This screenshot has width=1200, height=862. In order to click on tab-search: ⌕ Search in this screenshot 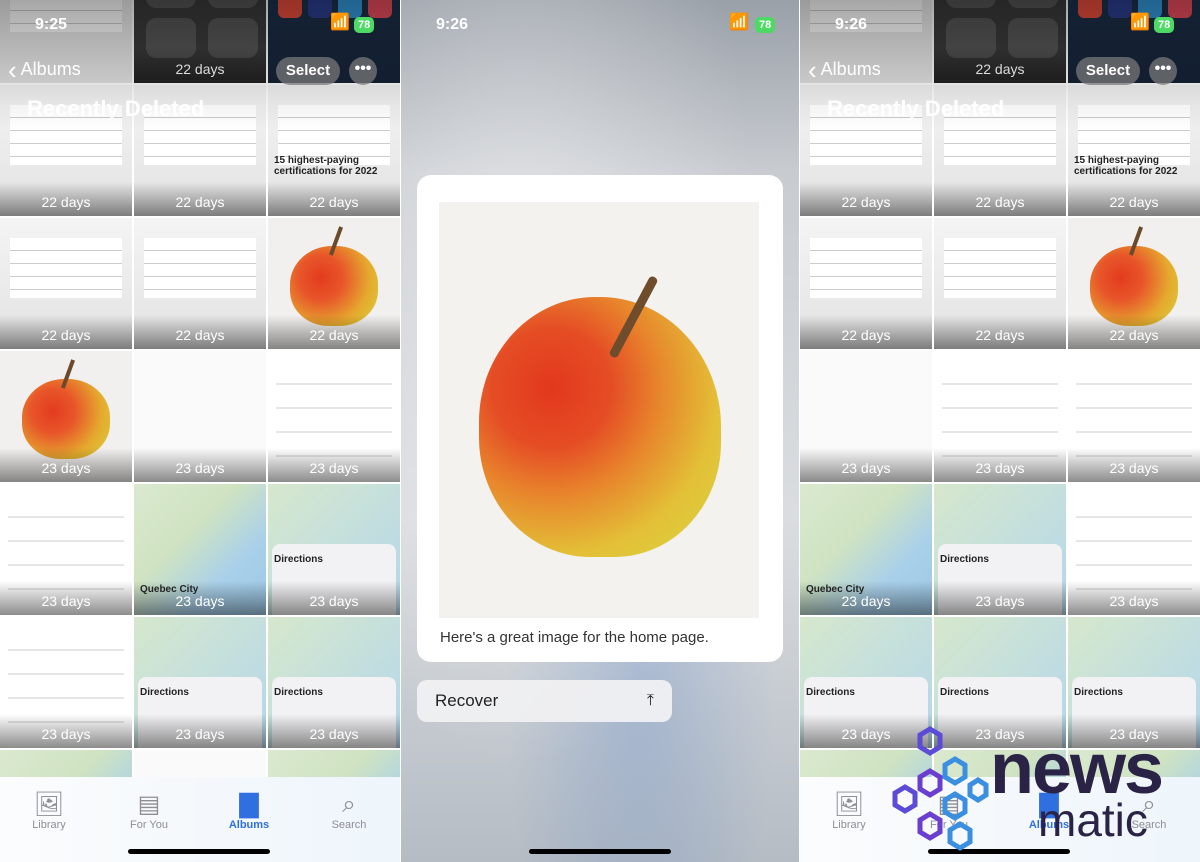, I will do `click(349, 811)`.